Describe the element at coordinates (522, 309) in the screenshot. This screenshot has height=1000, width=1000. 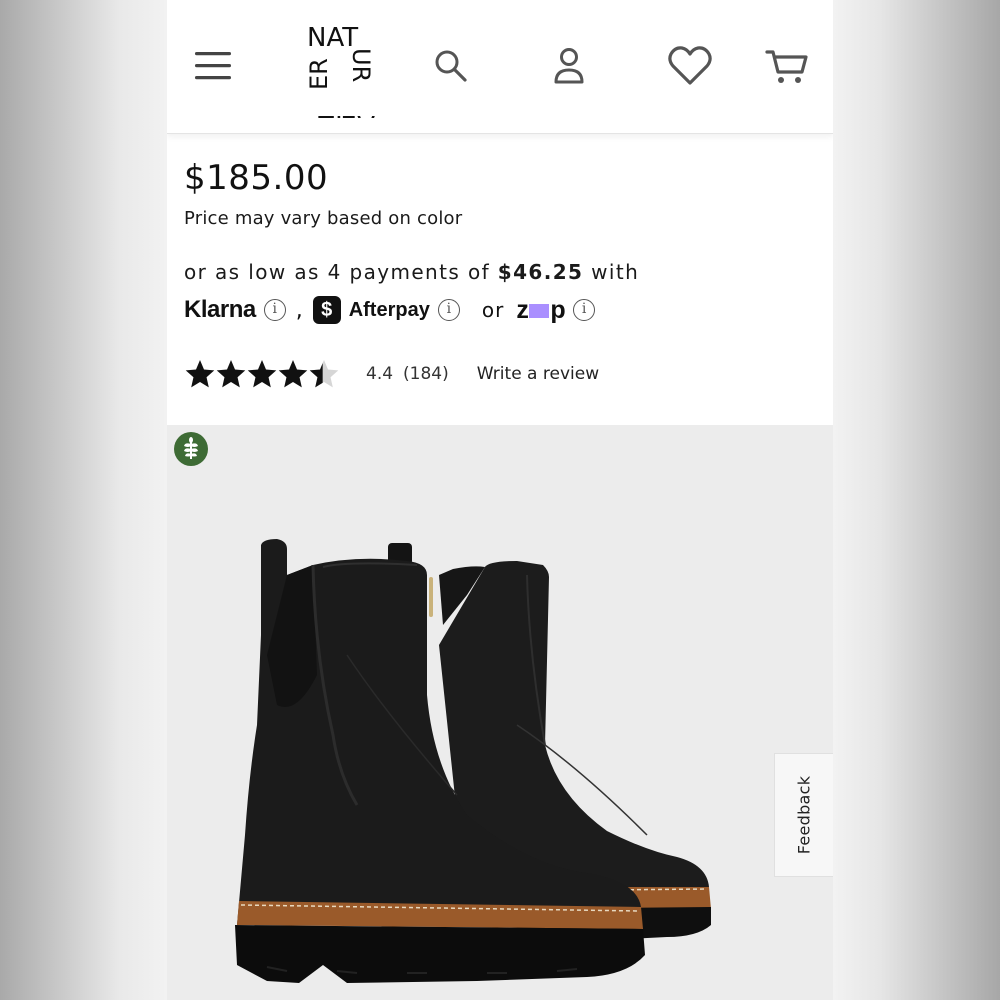
I see `zip-letter-z: z` at that location.